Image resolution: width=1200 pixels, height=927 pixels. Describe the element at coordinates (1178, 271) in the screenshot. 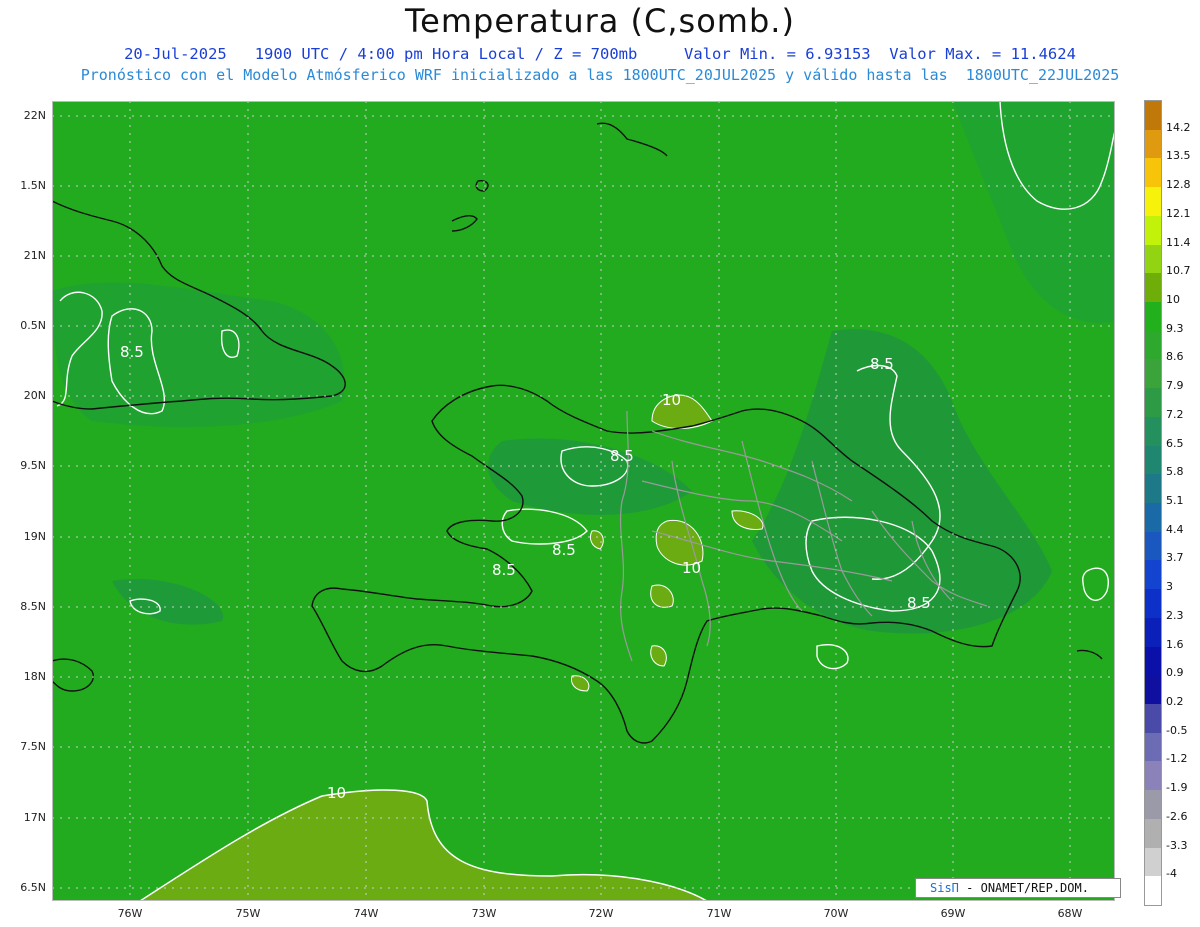

I see `colorbar-label: 10.7` at that location.